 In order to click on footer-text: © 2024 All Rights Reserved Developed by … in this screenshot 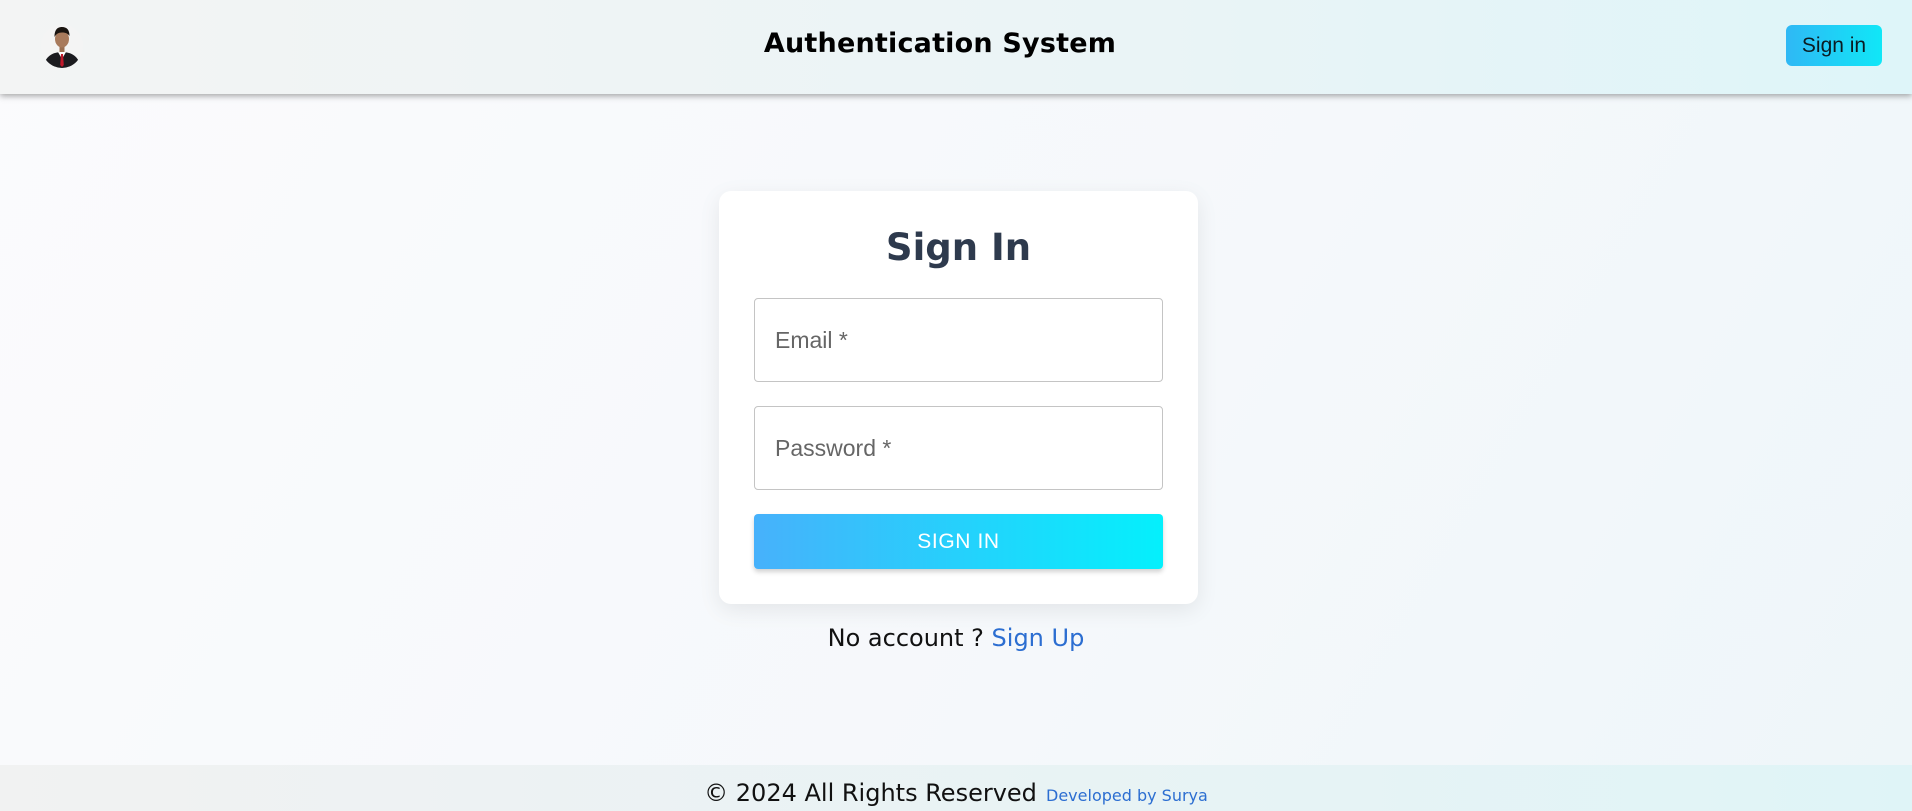, I will do `click(956, 793)`.